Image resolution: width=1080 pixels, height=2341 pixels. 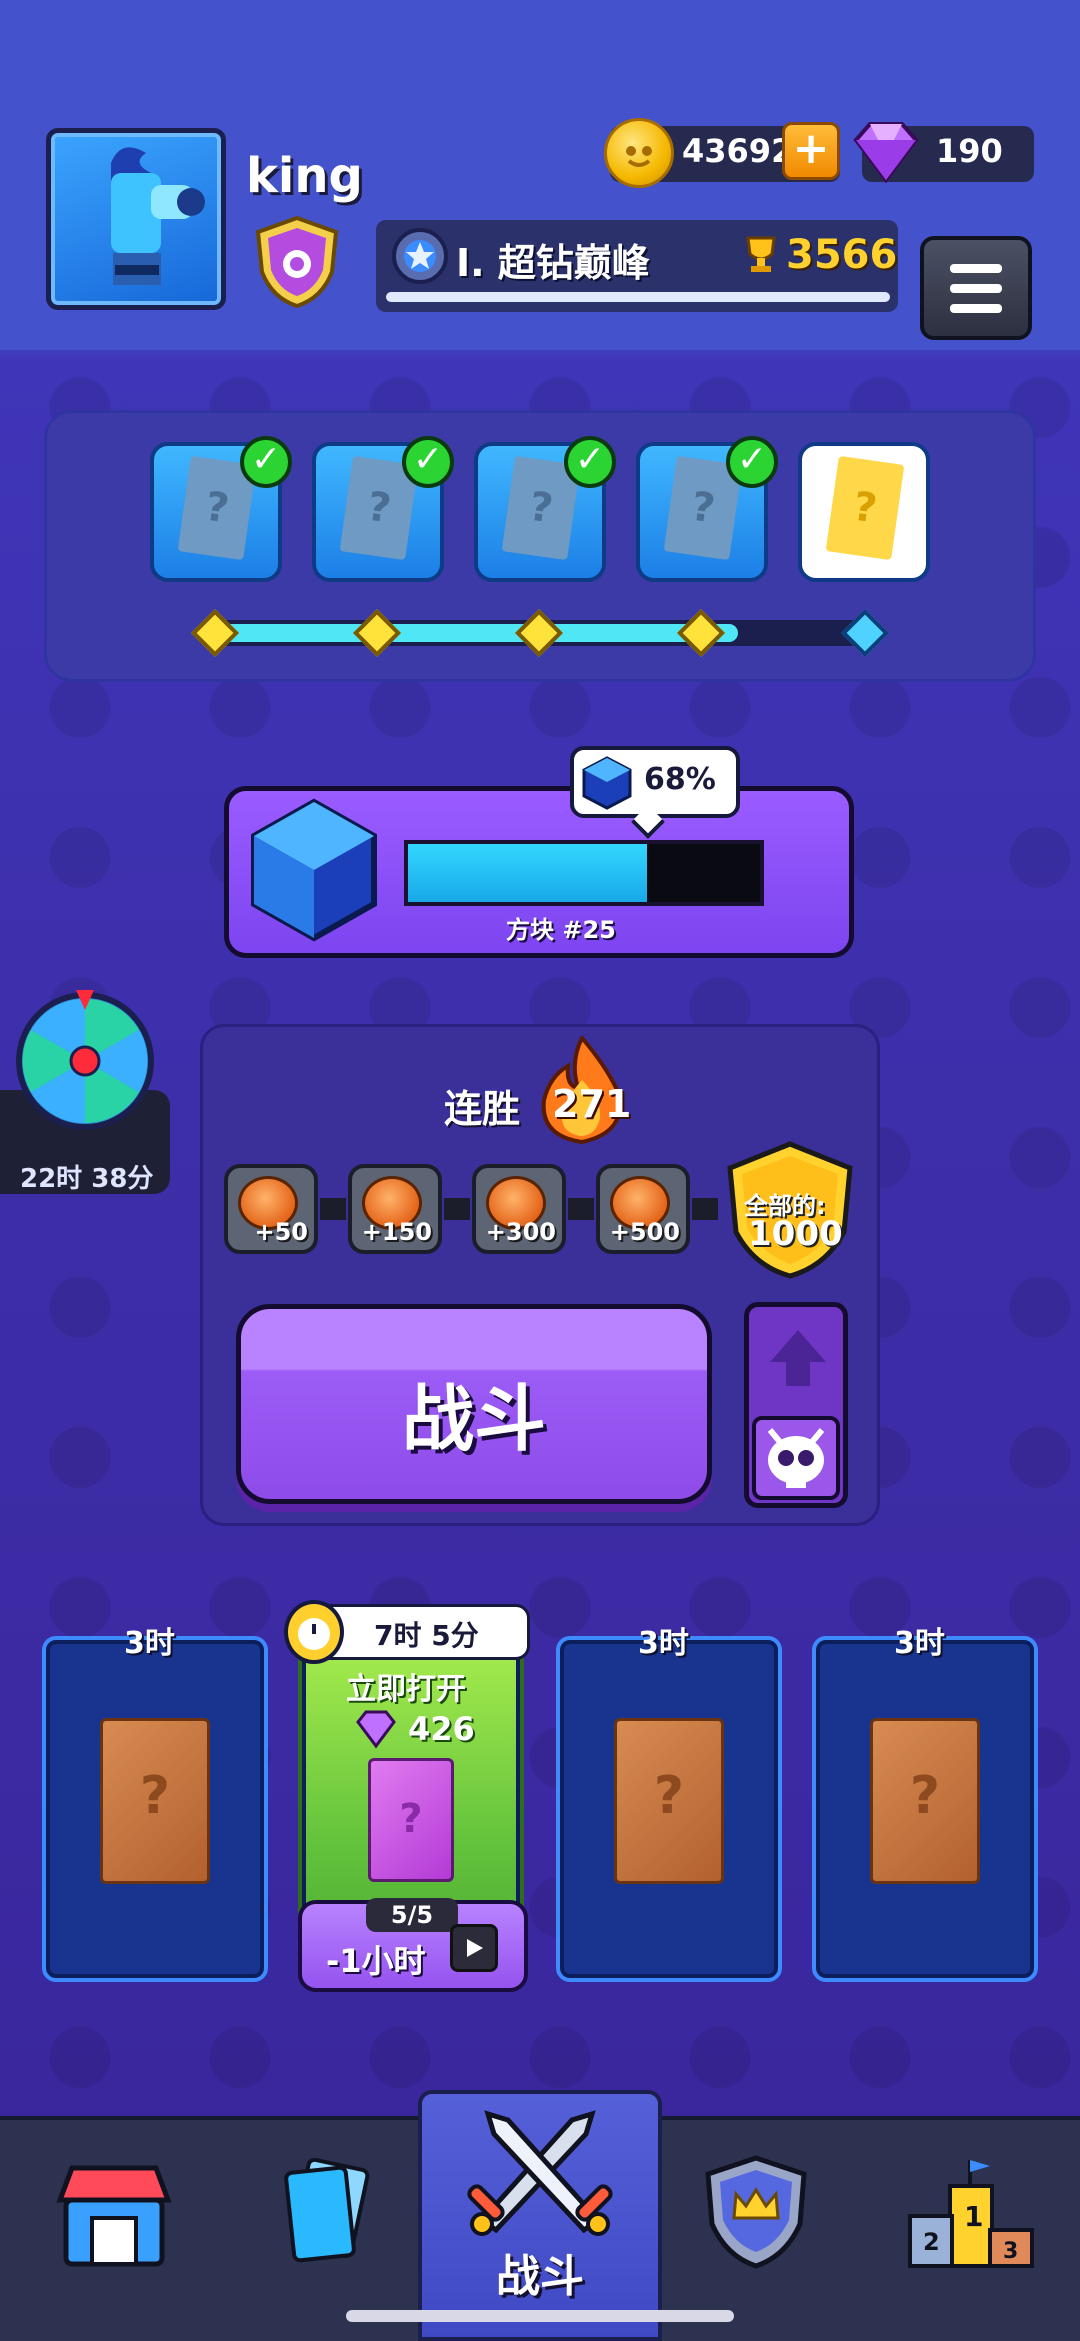 What do you see at coordinates (761, 254) in the screenshot?
I see `trophy-icon` at bounding box center [761, 254].